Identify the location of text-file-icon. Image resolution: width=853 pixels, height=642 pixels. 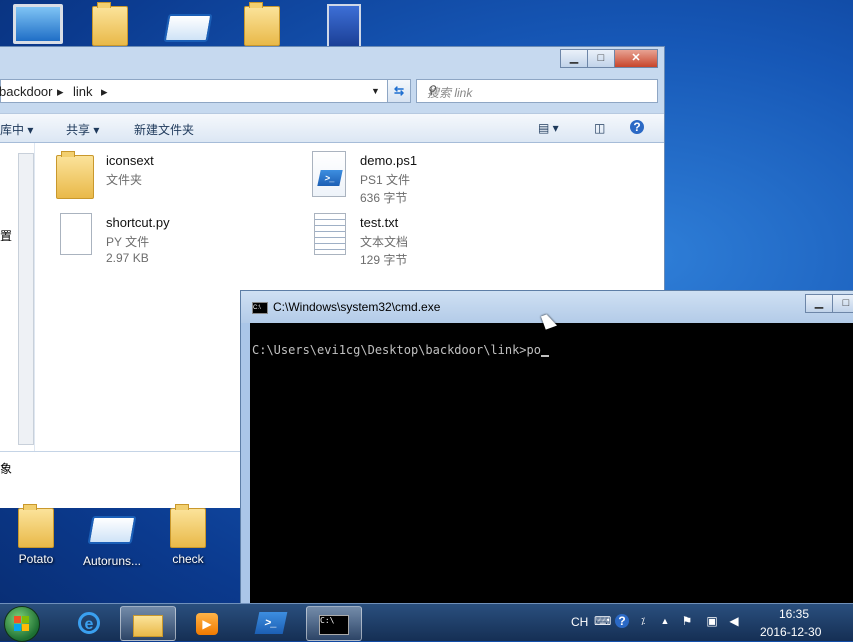
(330, 234).